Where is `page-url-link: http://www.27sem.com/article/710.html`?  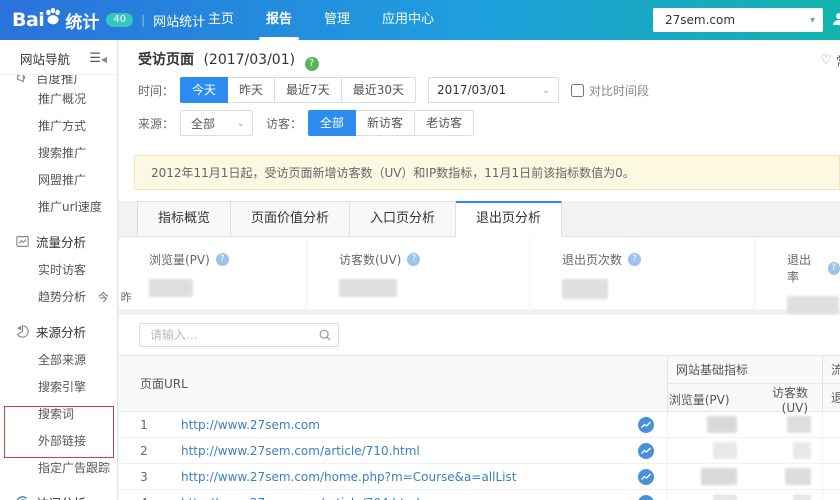
page-url-link: http://www.27sem.com/article/710.html is located at coordinates (300, 451).